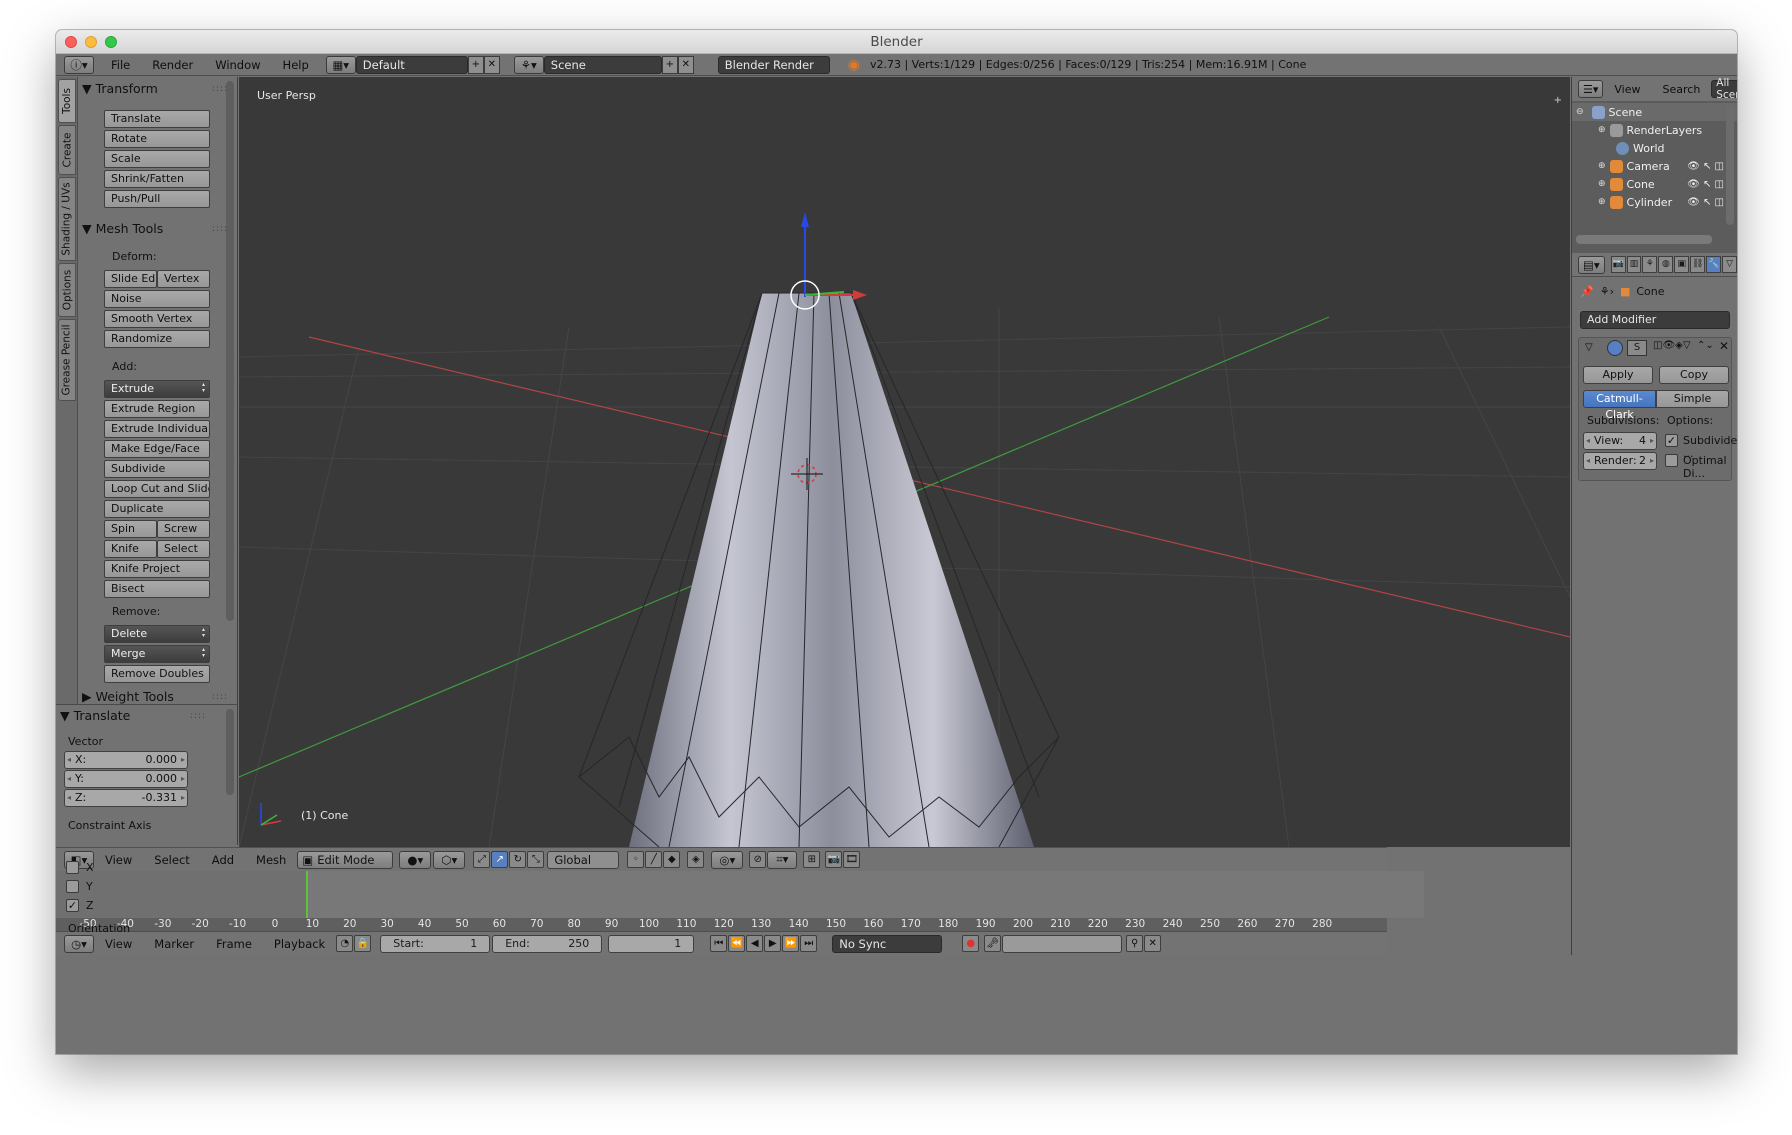 The width and height of the screenshot is (1792, 1135). Describe the element at coordinates (1634, 264) in the screenshot. I see `render-layers-tab-icon: ▥` at that location.